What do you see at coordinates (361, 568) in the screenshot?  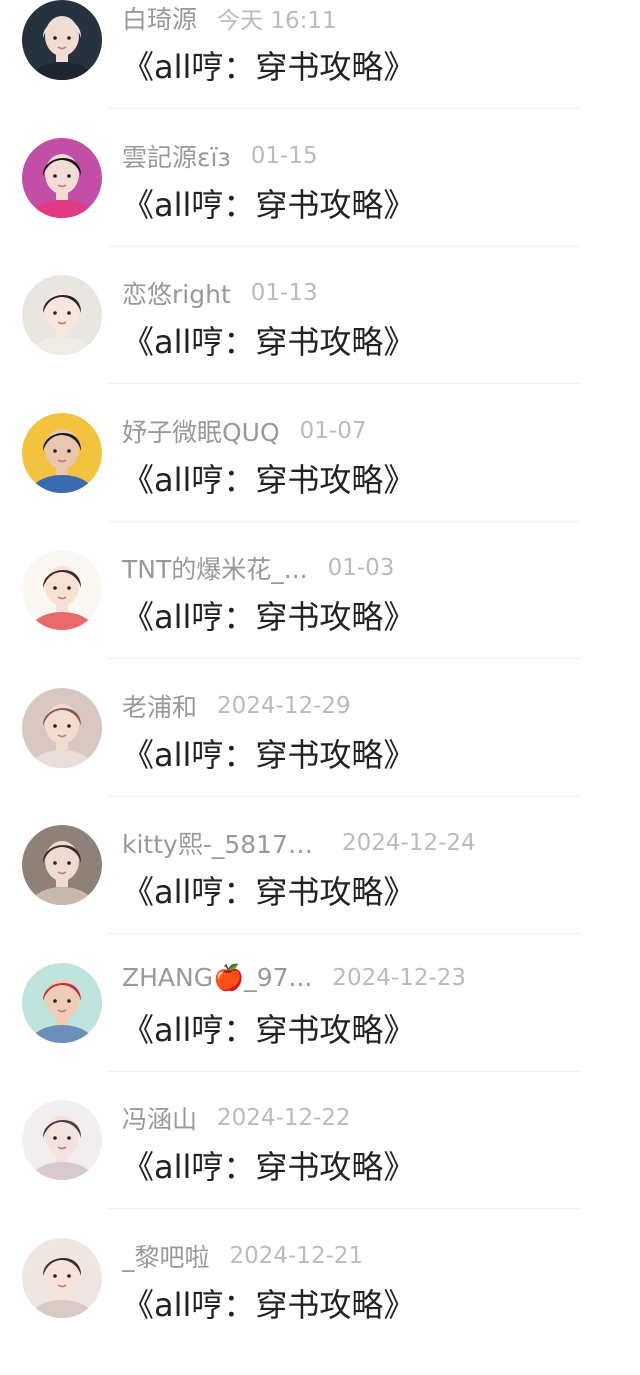 I see `comment-time: 01-03` at bounding box center [361, 568].